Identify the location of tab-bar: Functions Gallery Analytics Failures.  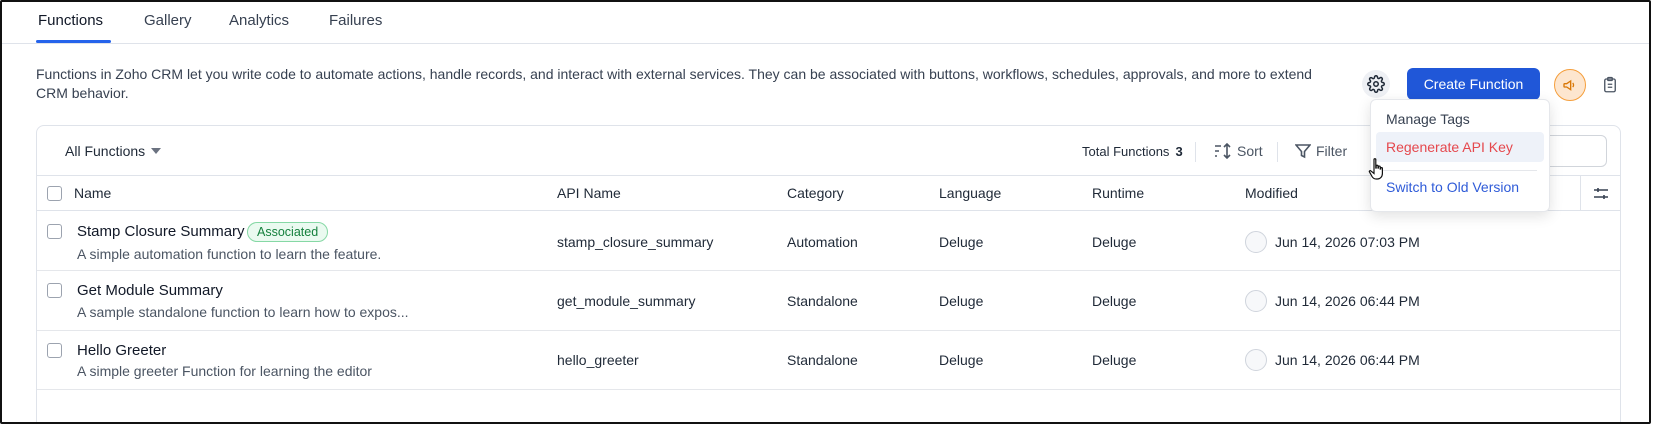
(825, 23).